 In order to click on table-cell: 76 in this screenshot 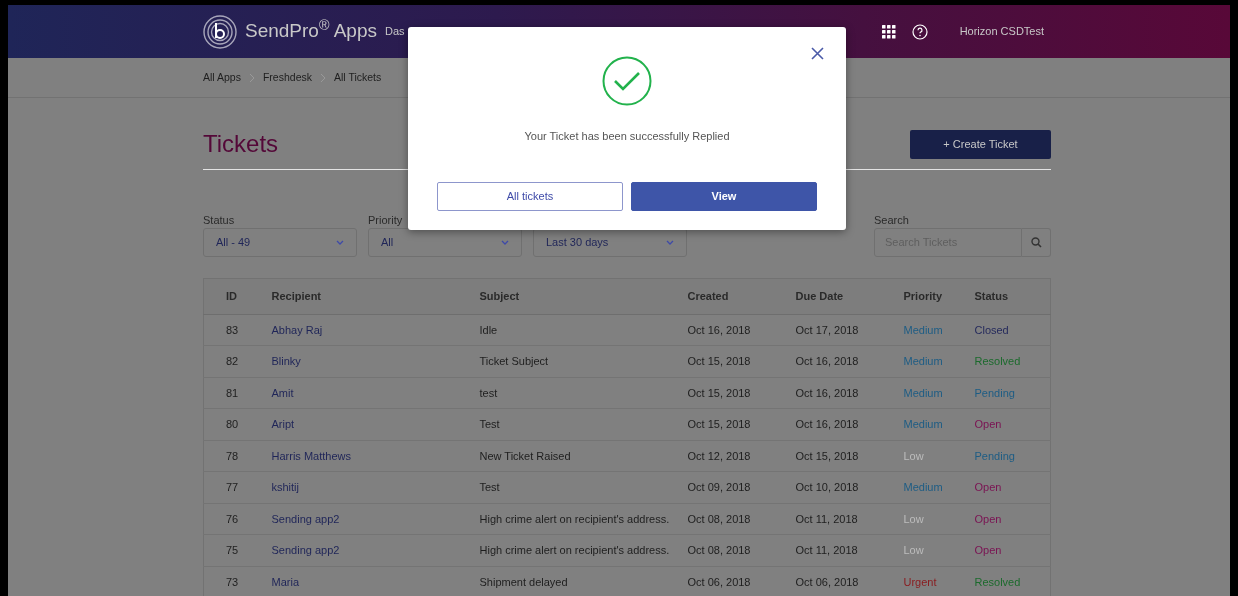, I will do `click(237, 519)`.